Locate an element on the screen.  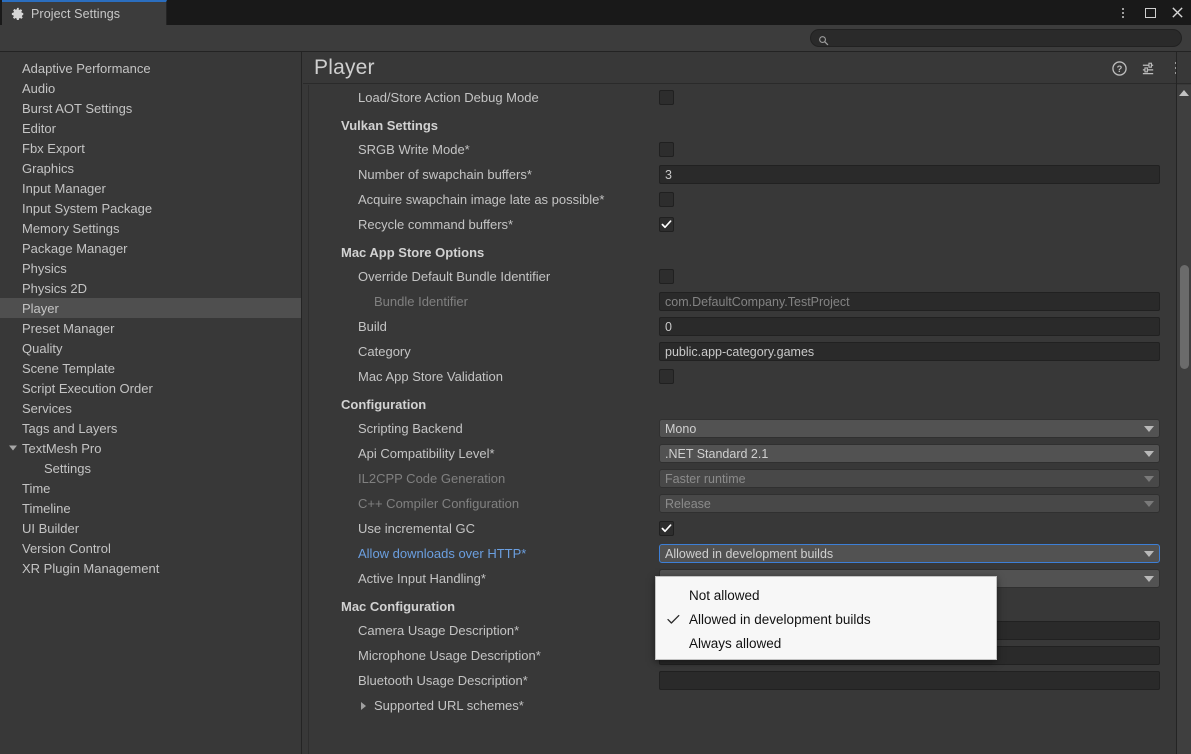
checkbox-acquire-swapchain-image-late-as-possible is located at coordinates (666, 199).